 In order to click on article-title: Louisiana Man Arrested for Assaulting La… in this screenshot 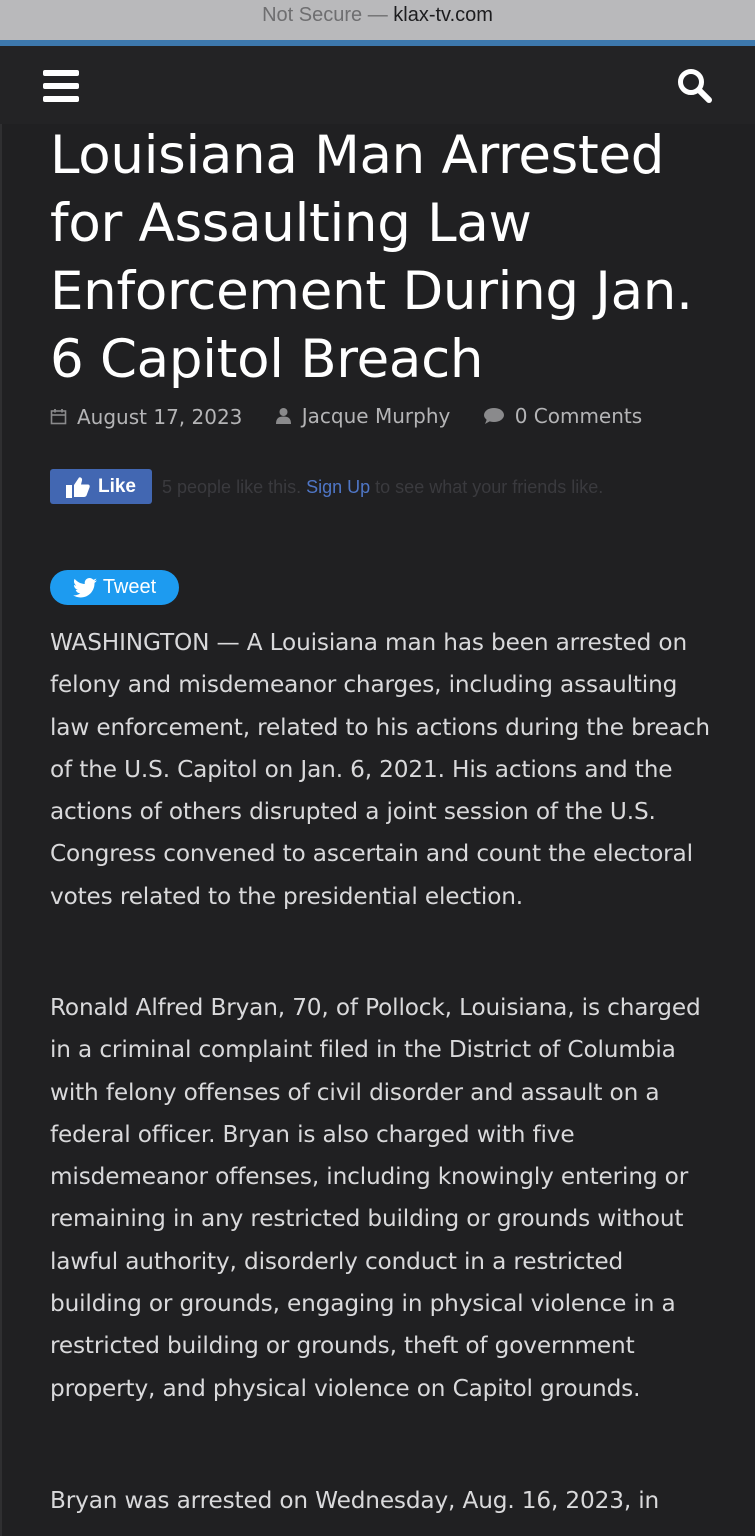, I will do `click(371, 257)`.